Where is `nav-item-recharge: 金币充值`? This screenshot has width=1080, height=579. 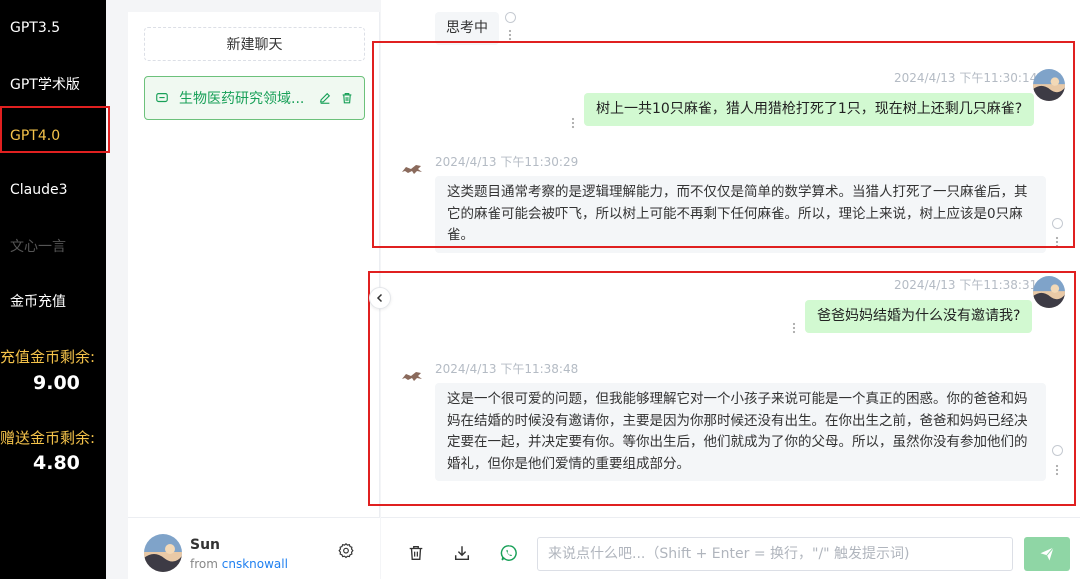
nav-item-recharge: 金币充值 is located at coordinates (38, 301).